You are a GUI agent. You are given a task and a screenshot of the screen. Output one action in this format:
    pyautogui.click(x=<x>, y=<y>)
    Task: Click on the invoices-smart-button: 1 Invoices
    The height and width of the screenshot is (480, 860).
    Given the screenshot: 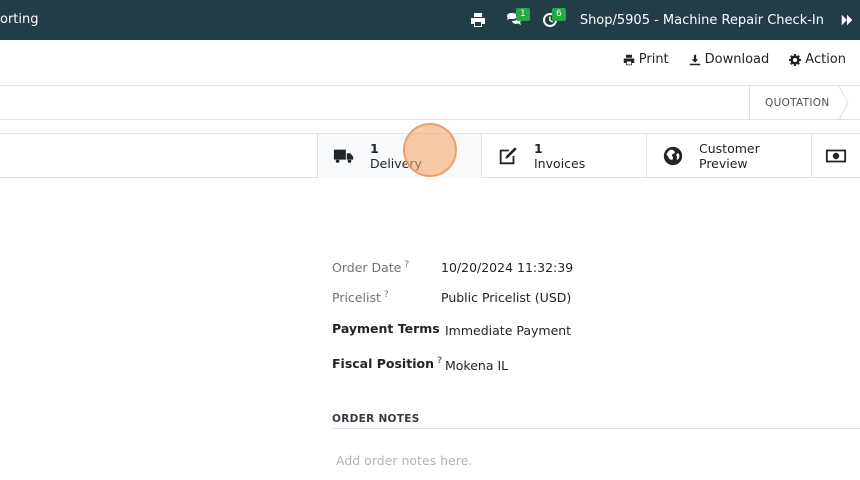 What is the action you would take?
    pyautogui.click(x=564, y=156)
    